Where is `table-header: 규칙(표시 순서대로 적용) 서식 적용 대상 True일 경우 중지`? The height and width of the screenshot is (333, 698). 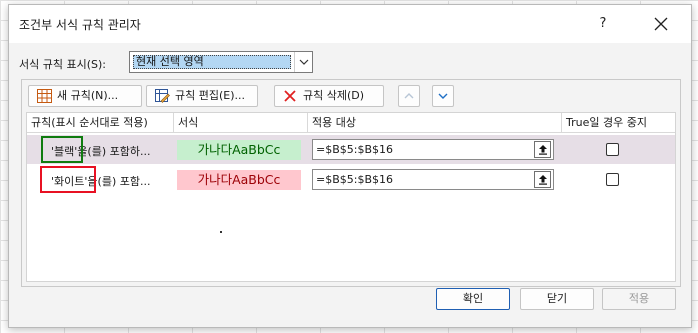
table-header: 규칙(표시 순서대로 적용) 서식 적용 대상 True일 경우 중지 is located at coordinates (351, 123).